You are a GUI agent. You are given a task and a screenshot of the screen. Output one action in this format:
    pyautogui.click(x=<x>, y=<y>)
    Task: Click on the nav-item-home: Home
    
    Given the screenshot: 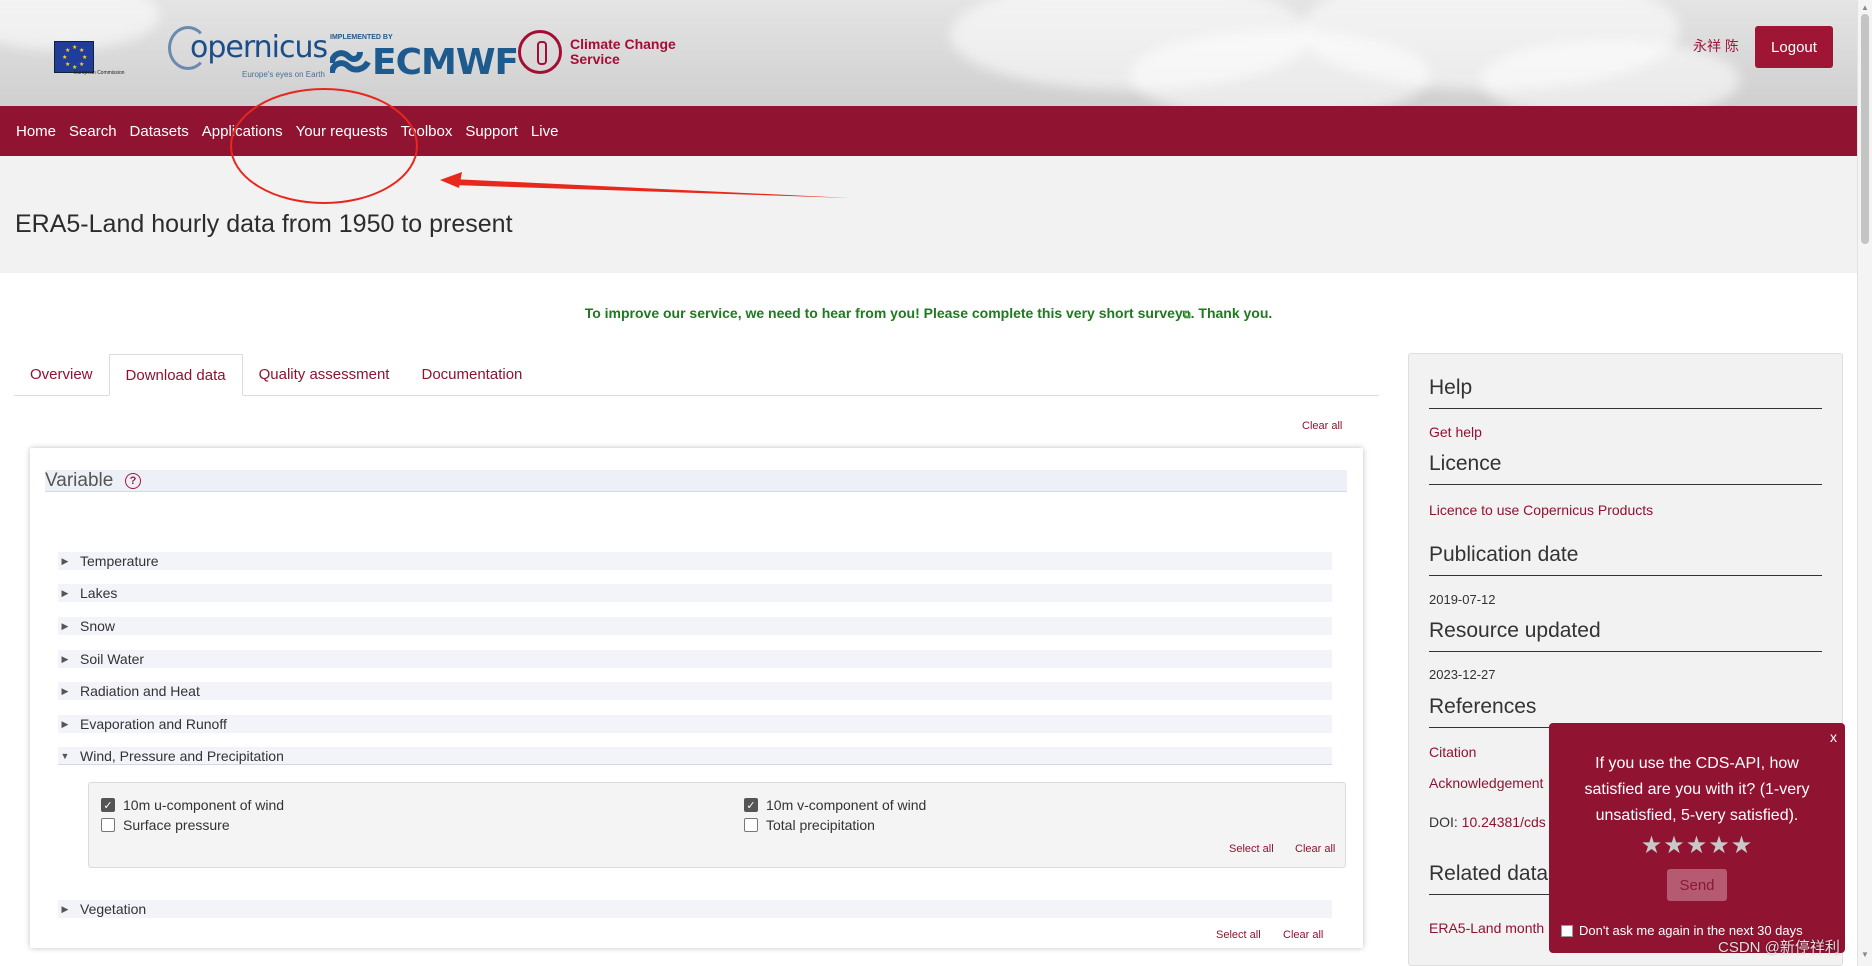 What is the action you would take?
    pyautogui.click(x=36, y=131)
    